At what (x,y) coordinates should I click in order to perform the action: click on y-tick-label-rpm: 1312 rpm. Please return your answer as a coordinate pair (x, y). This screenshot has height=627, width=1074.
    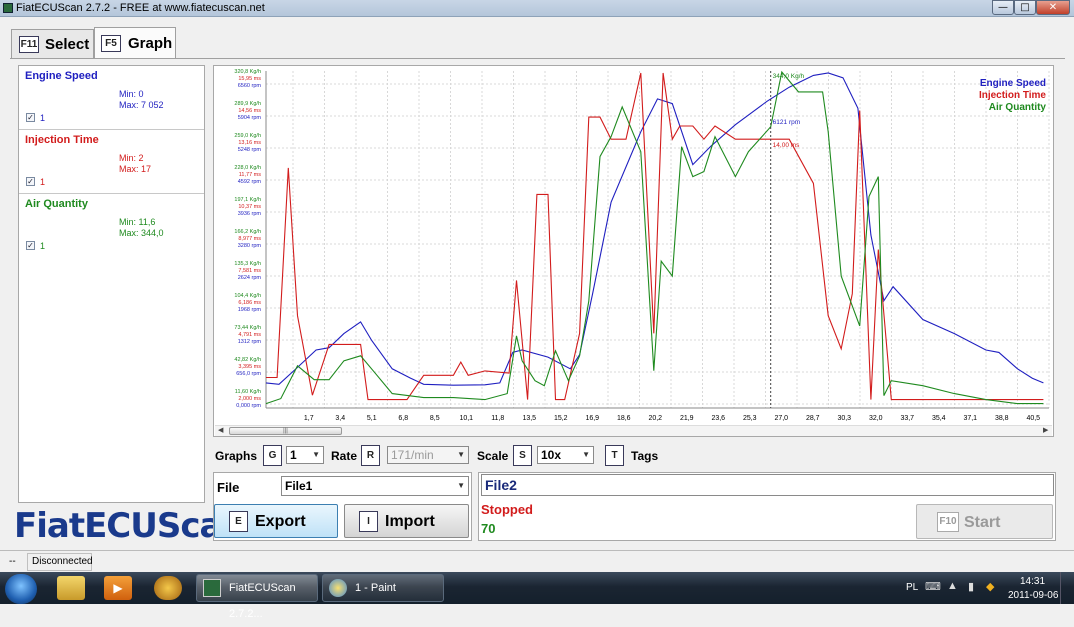
    Looking at the image, I should click on (250, 342).